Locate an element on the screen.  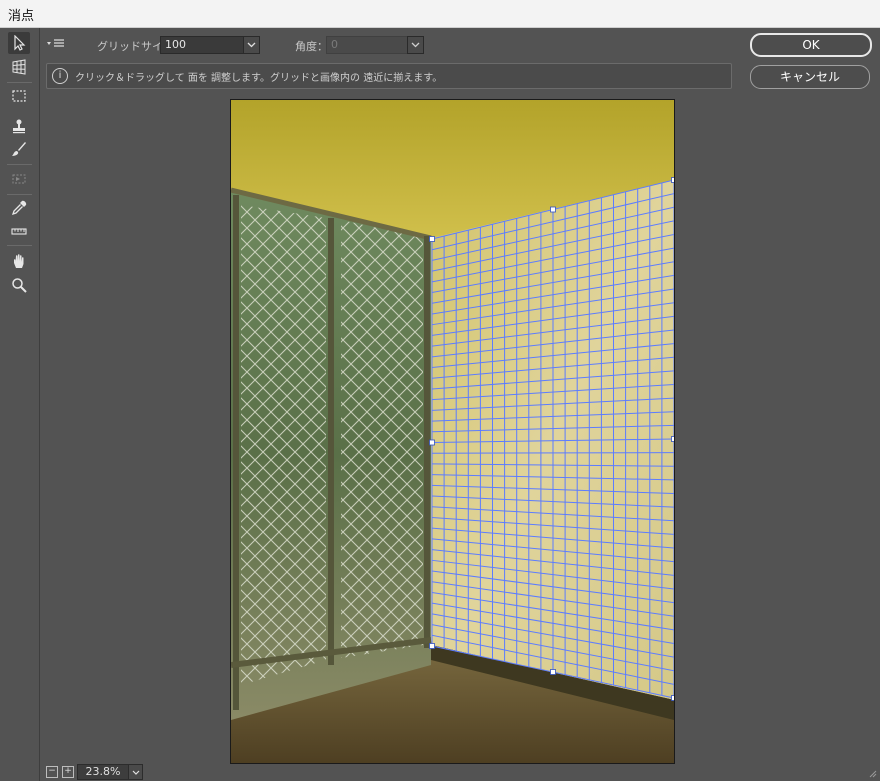
brush-tool-icon is located at coordinates (19, 149).